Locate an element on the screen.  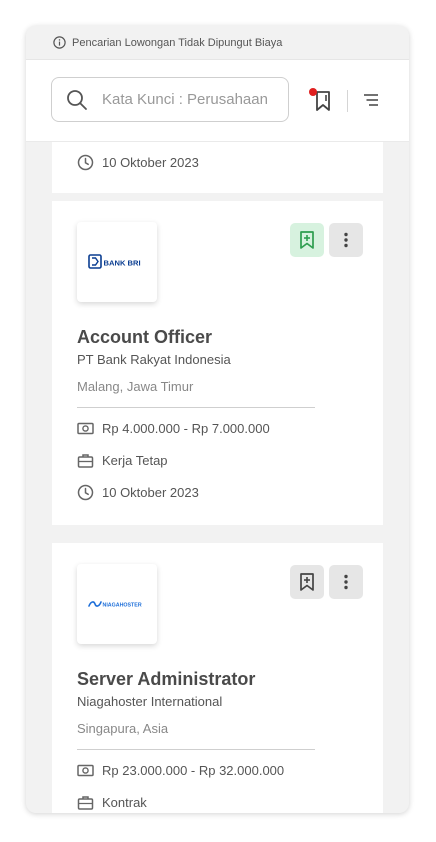
info-icon is located at coordinates (59, 42).